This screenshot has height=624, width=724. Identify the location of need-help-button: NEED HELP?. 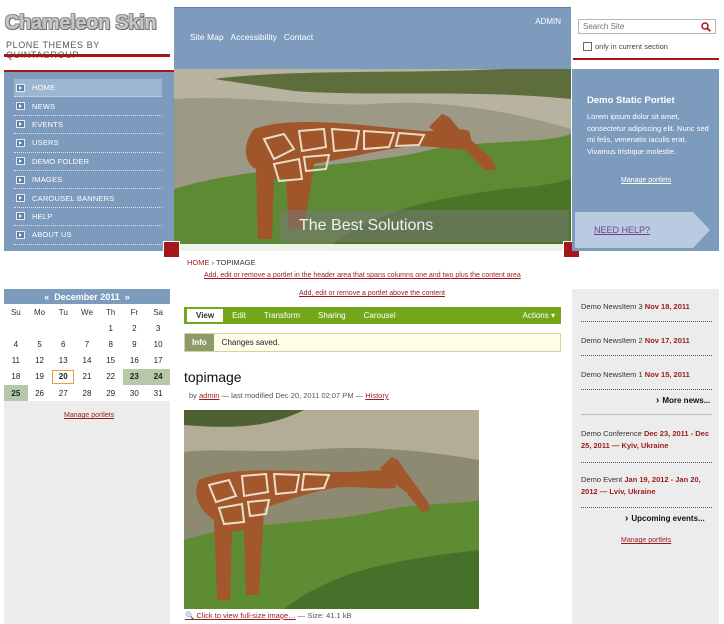
(642, 230).